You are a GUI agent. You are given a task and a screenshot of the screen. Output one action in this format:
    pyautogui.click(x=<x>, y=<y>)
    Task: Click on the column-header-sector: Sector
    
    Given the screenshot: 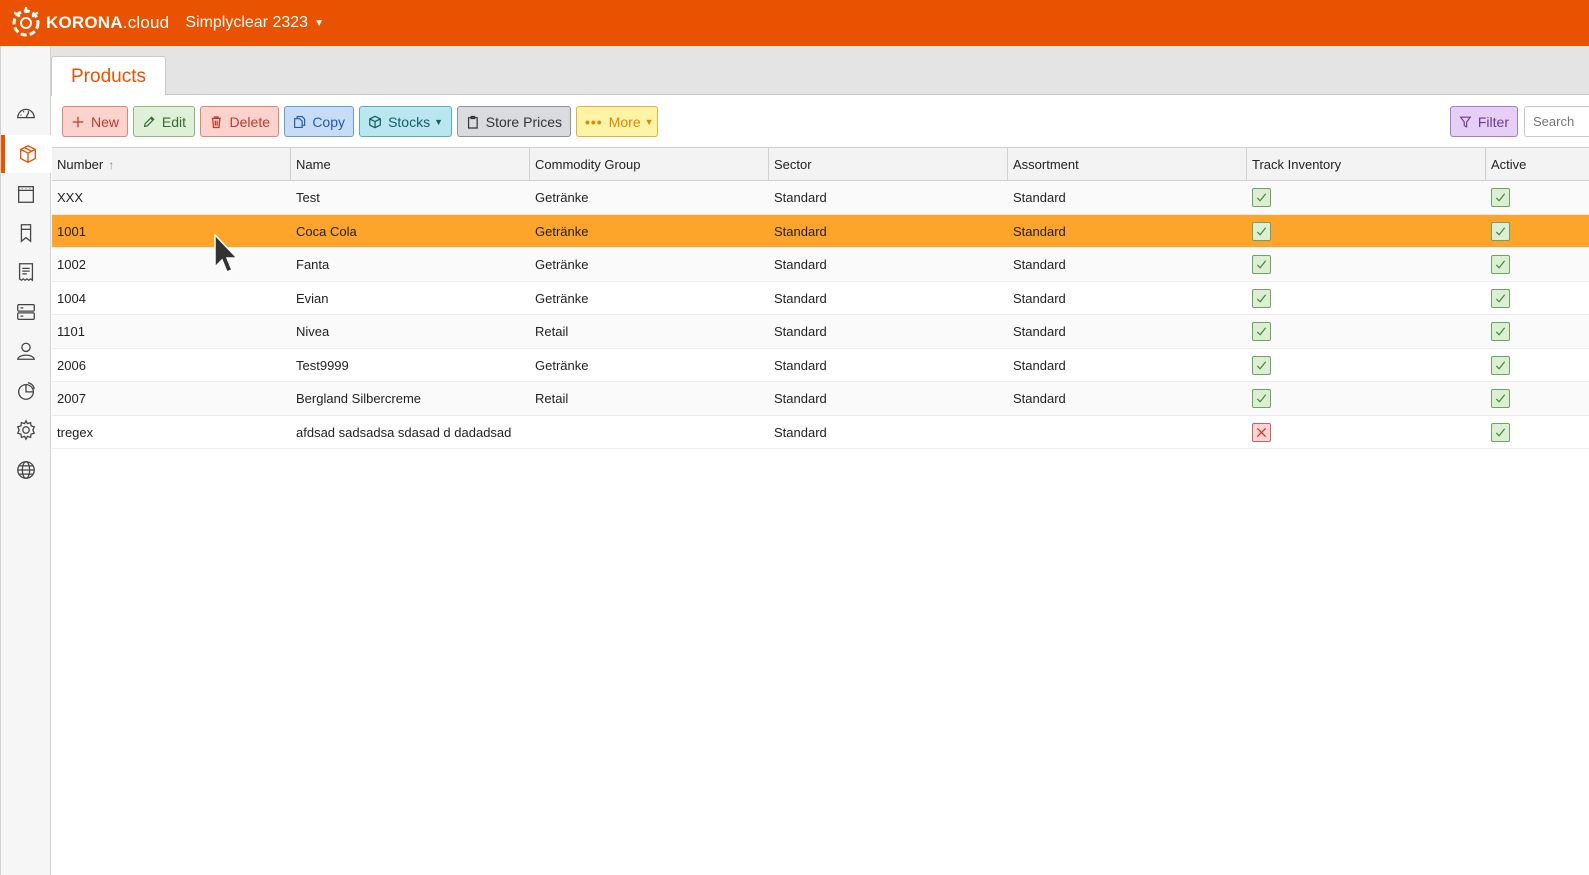 What is the action you would take?
    pyautogui.click(x=888, y=164)
    